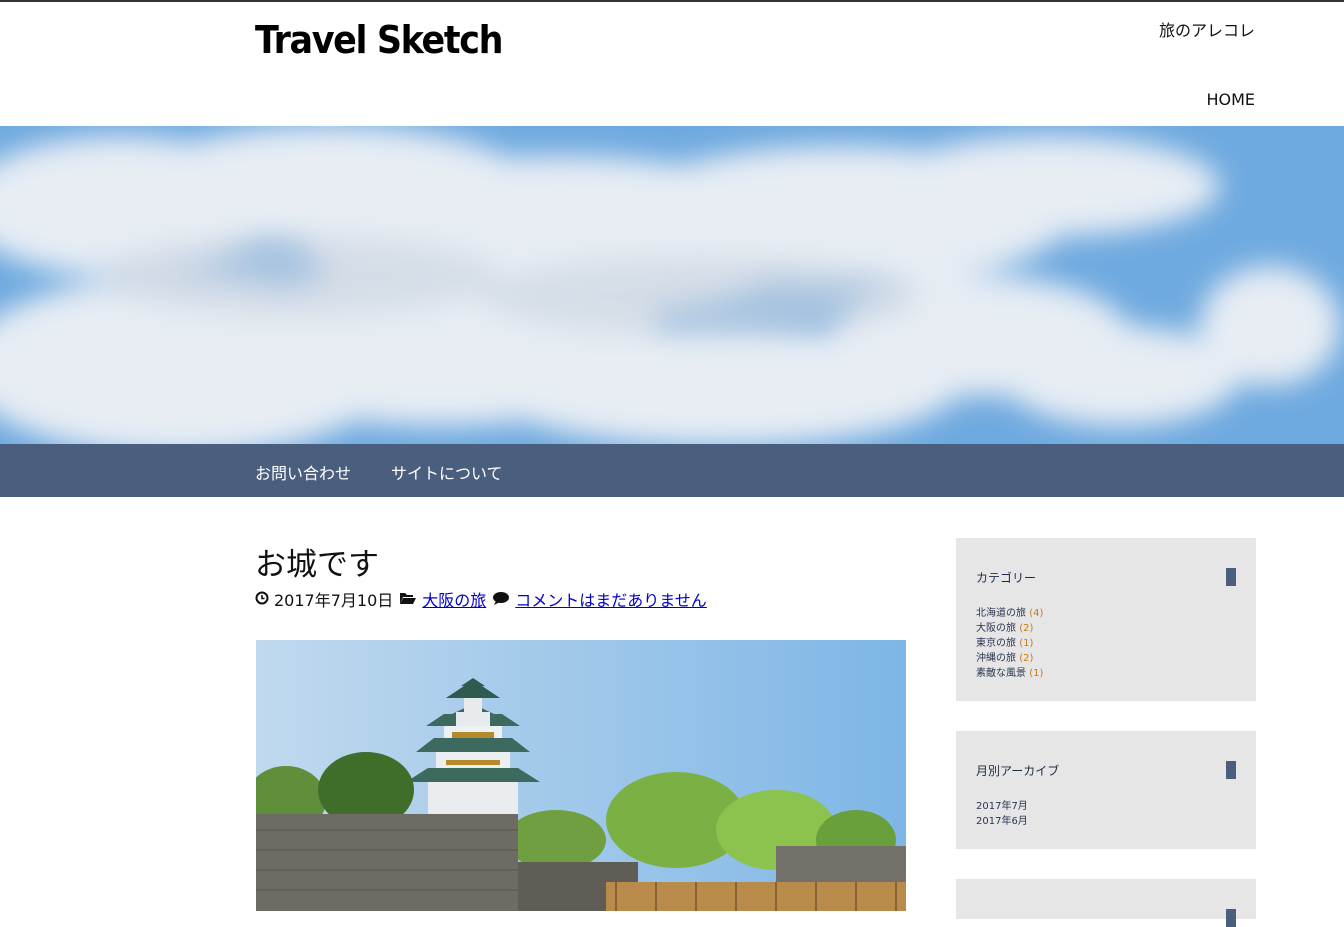 This screenshot has height=927, width=1344. Describe the element at coordinates (1230, 99) in the screenshot. I see `home-link: HOME` at that location.